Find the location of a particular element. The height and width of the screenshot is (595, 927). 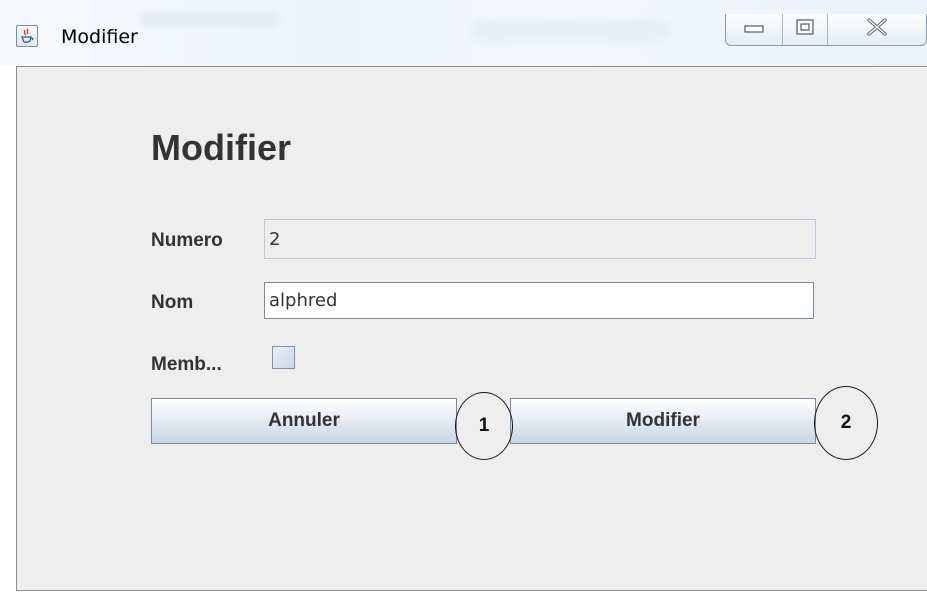

minimize-button is located at coordinates (754, 29).